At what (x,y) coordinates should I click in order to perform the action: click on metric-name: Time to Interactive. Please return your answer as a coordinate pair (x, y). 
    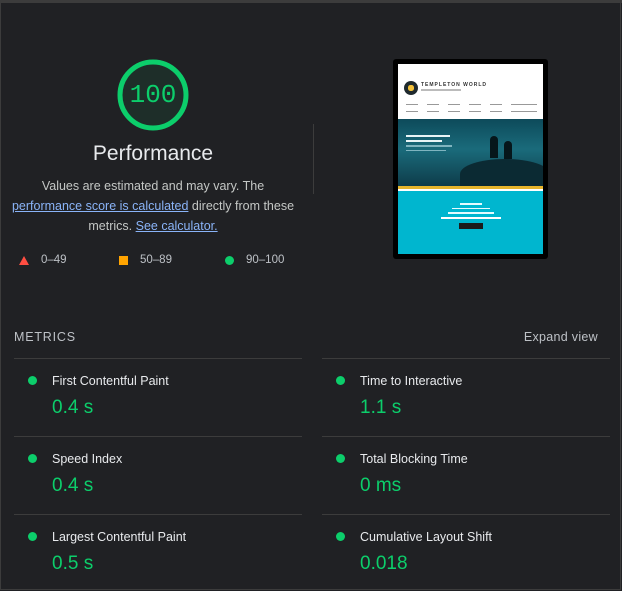
    Looking at the image, I should click on (411, 381).